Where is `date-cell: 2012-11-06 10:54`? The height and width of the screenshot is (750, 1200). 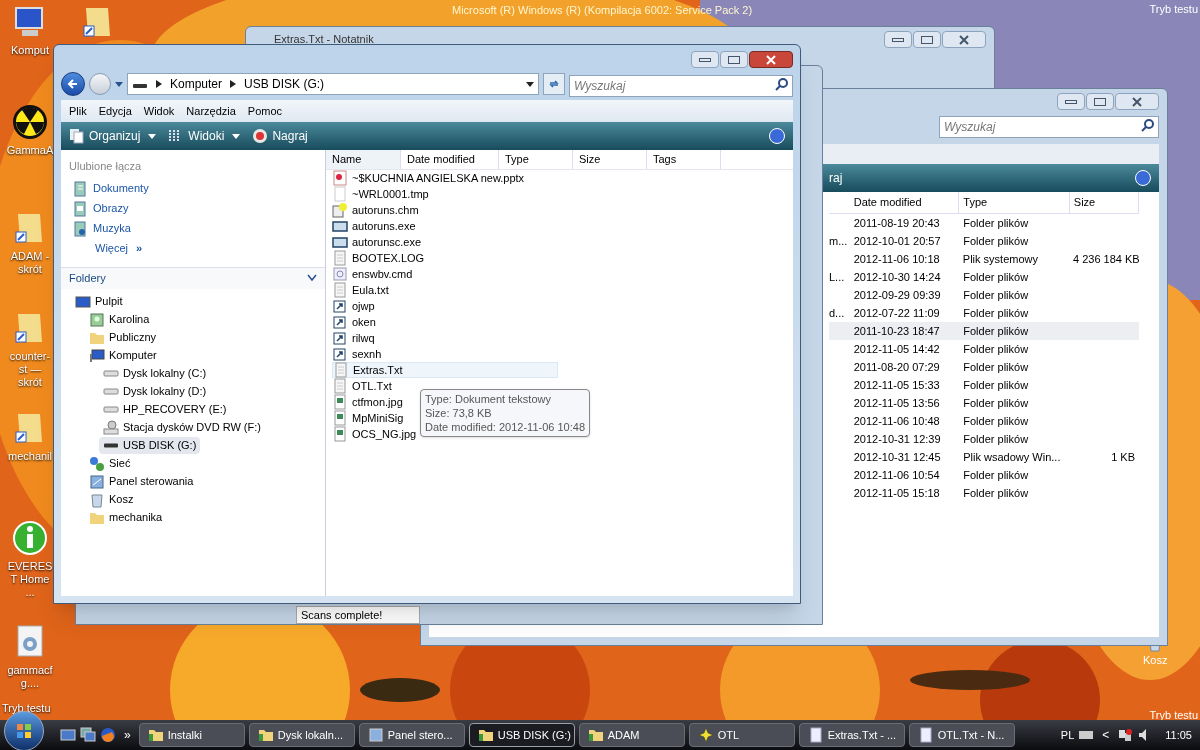 date-cell: 2012-11-06 10:54 is located at coordinates (896, 474).